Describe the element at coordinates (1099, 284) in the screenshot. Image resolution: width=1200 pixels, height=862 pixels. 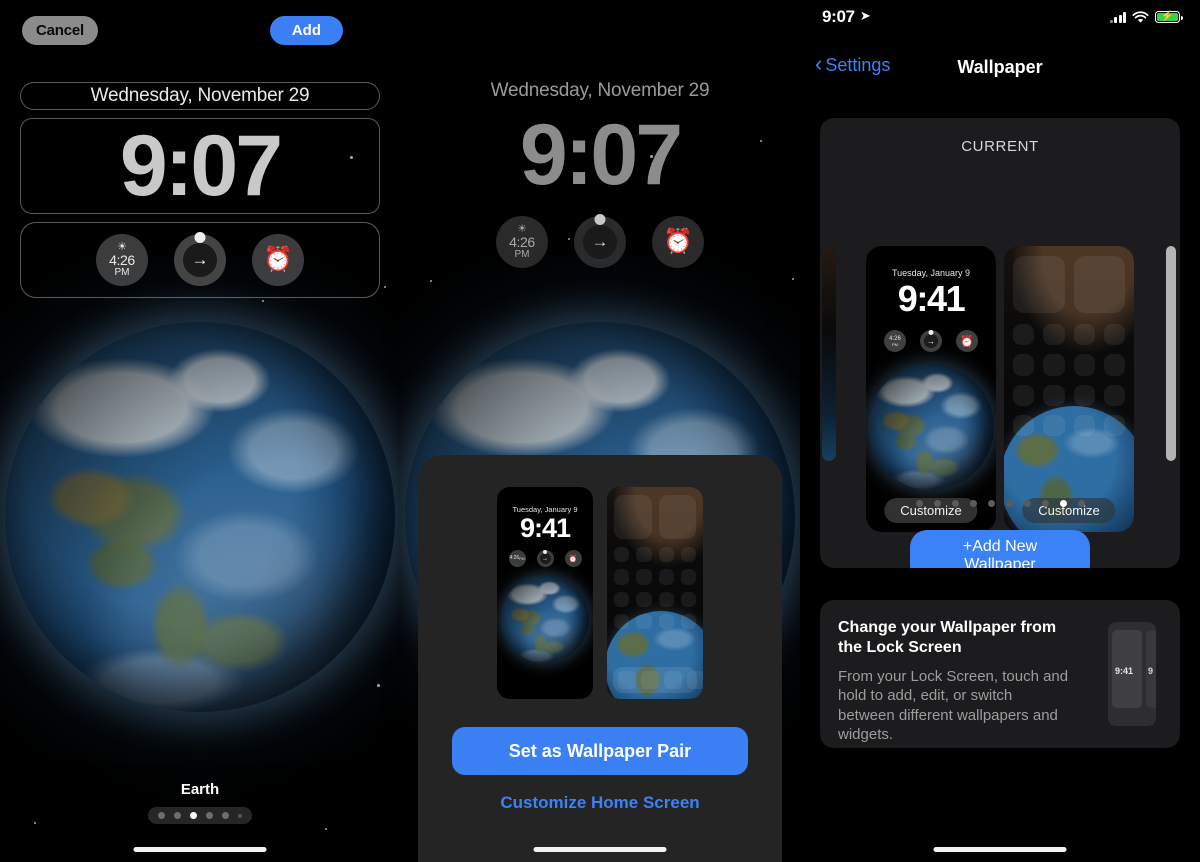
I see `home-widget` at that location.